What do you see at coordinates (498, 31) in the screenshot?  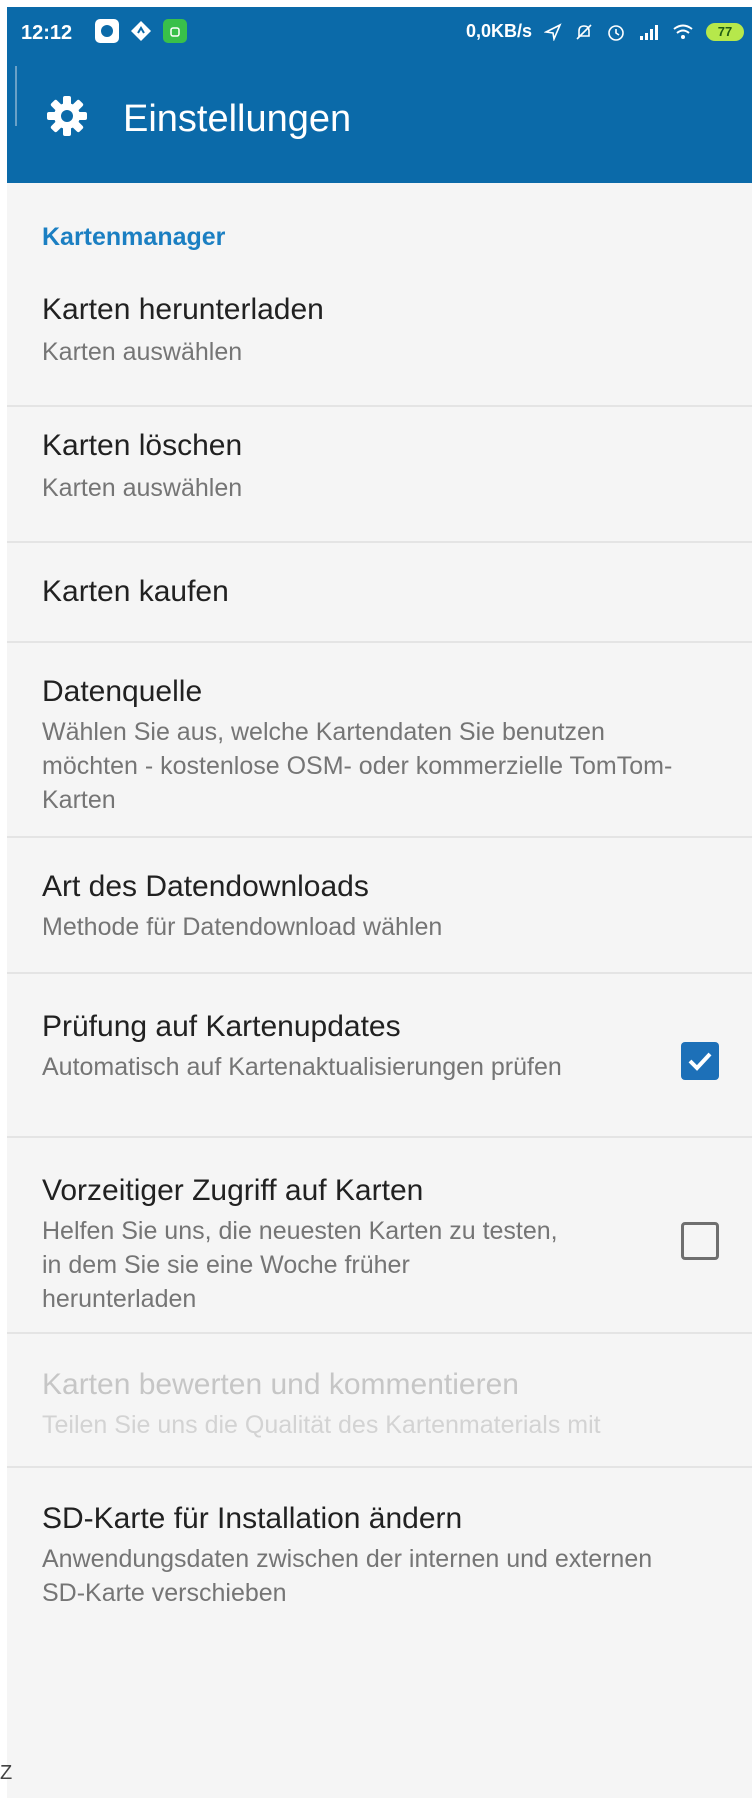 I see `network-speed: 0,0KB/s` at bounding box center [498, 31].